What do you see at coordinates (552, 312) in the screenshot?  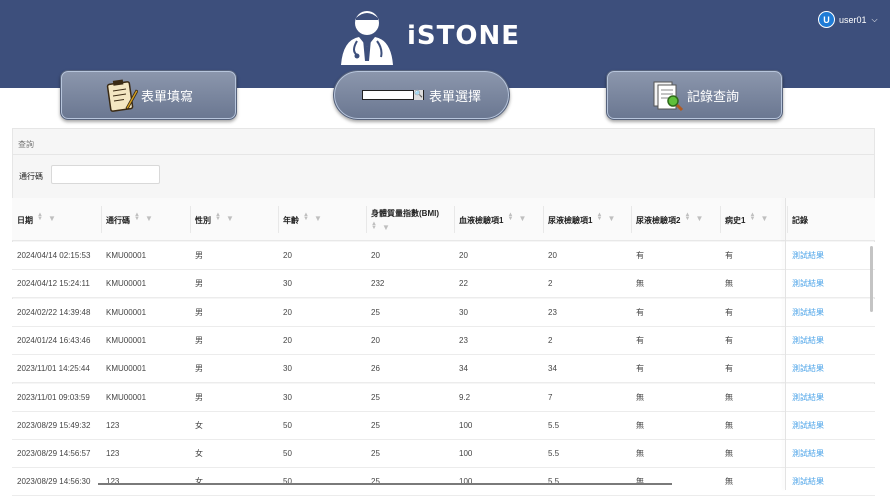 I see `cell-urine-test-1: 23` at bounding box center [552, 312].